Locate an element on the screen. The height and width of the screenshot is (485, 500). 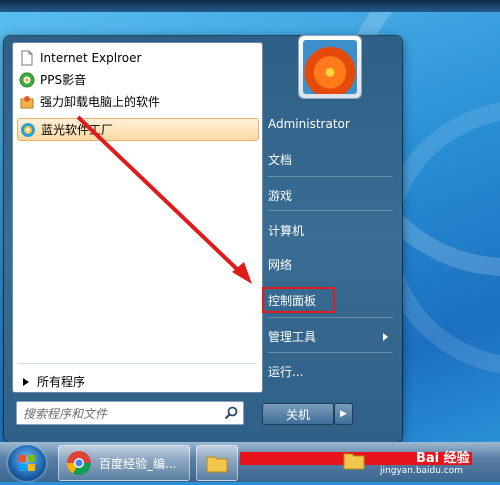
start-button is located at coordinates (27, 463).